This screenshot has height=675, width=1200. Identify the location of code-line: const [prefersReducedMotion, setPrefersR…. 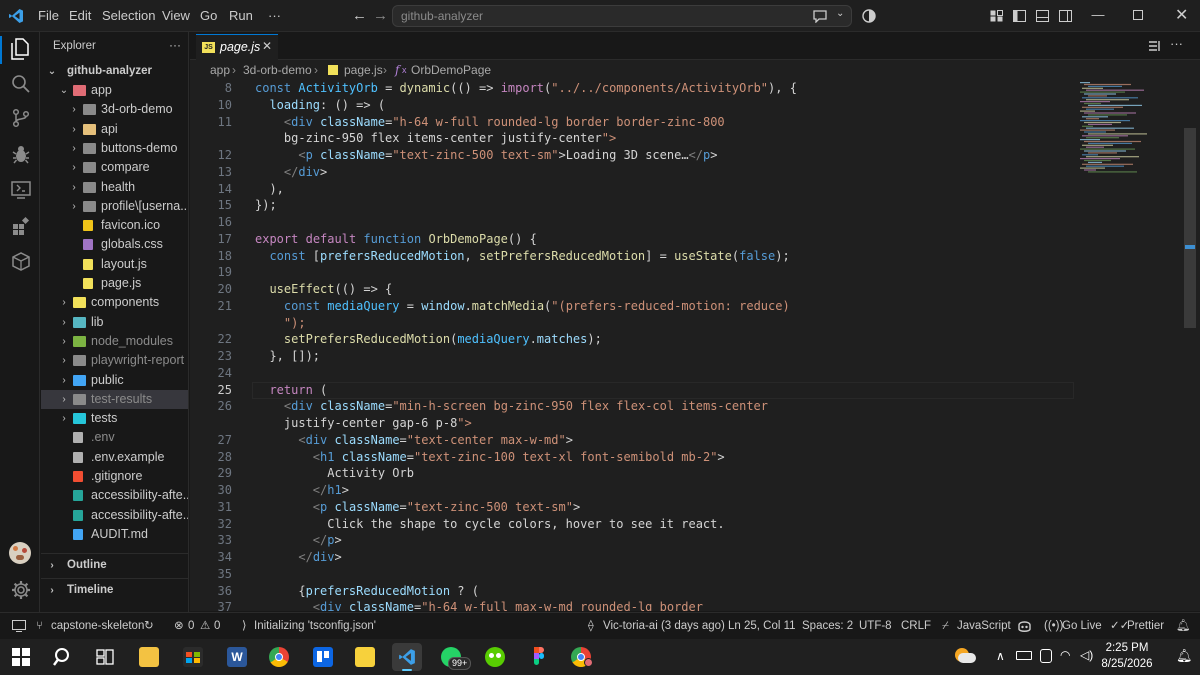
(522, 256).